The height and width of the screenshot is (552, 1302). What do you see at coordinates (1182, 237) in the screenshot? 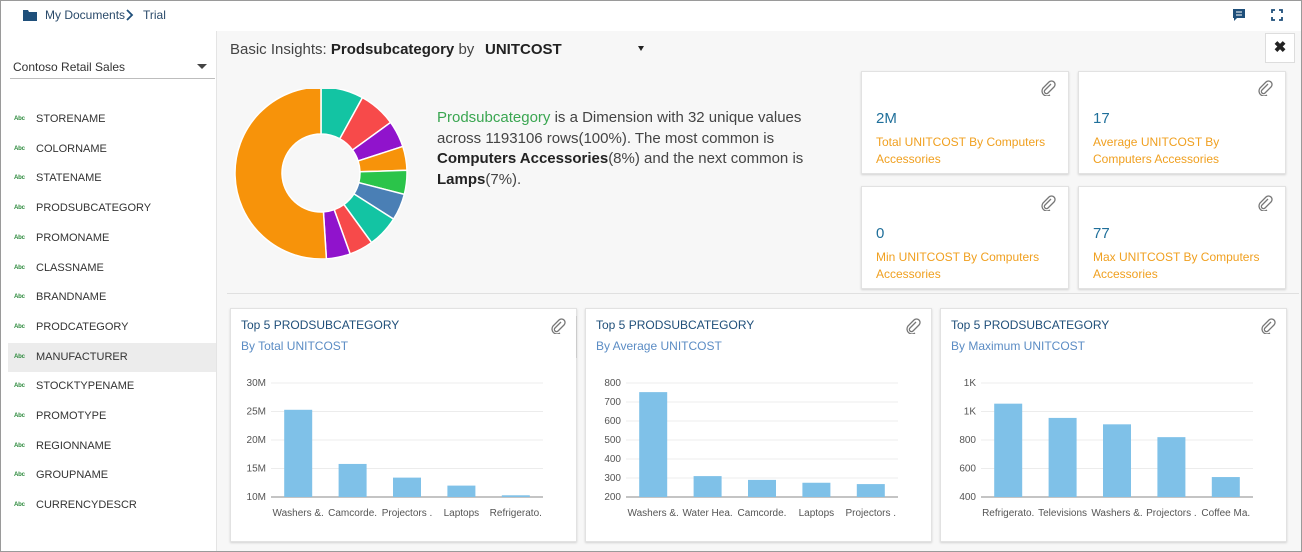
I see `kpi-card: 77 Max UNITCOST By Computers Accessories` at bounding box center [1182, 237].